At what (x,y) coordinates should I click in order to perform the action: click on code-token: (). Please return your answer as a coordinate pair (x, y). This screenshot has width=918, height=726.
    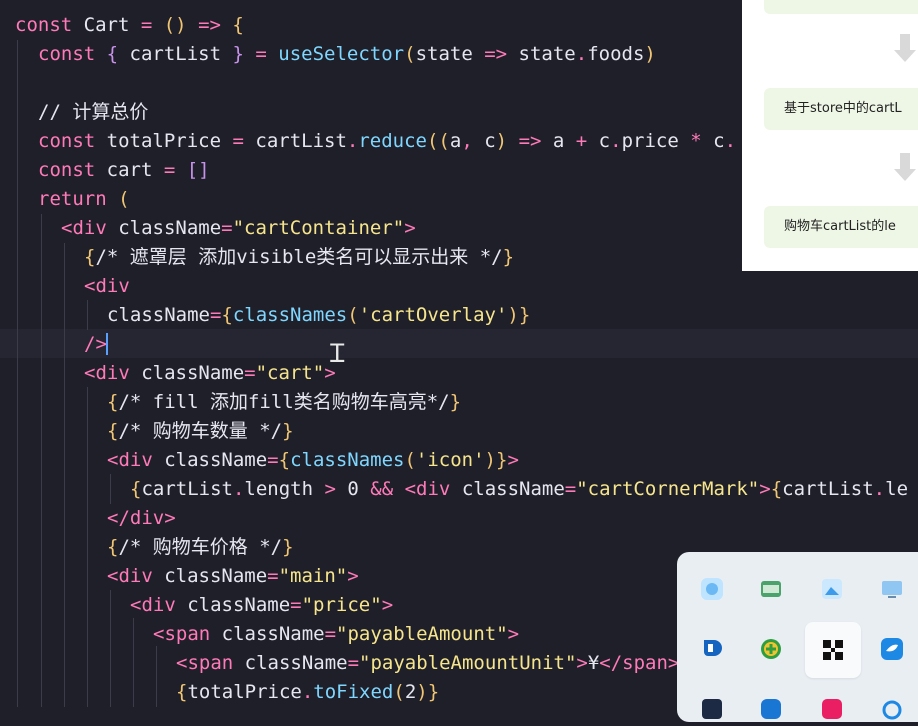
    Looking at the image, I should click on (175, 25).